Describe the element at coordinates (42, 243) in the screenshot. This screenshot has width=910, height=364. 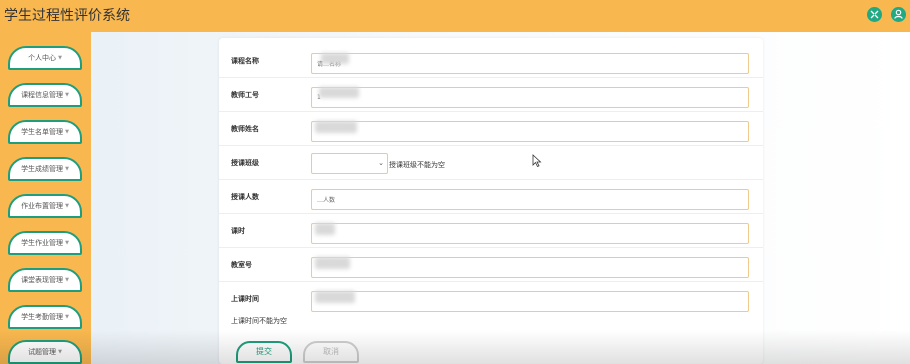
I see `sidebar-item-label: 学生作业管理` at that location.